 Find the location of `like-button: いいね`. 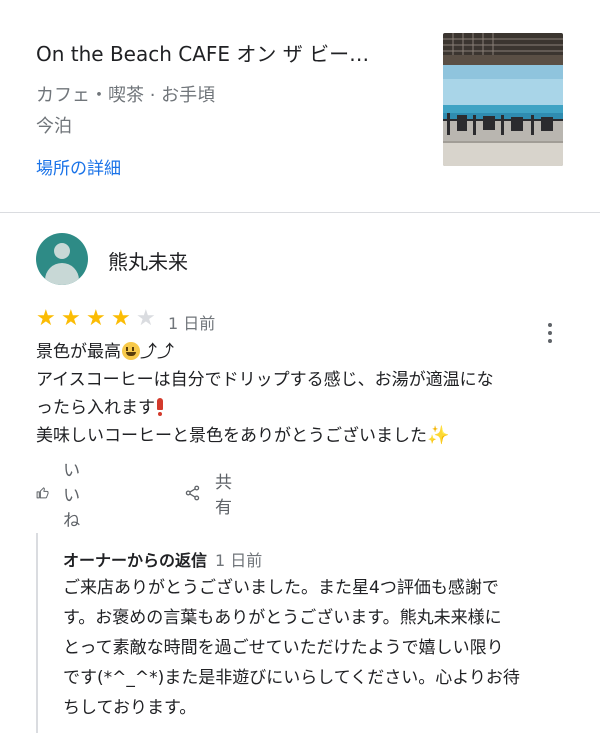

like-button: いいね is located at coordinates (63, 496).